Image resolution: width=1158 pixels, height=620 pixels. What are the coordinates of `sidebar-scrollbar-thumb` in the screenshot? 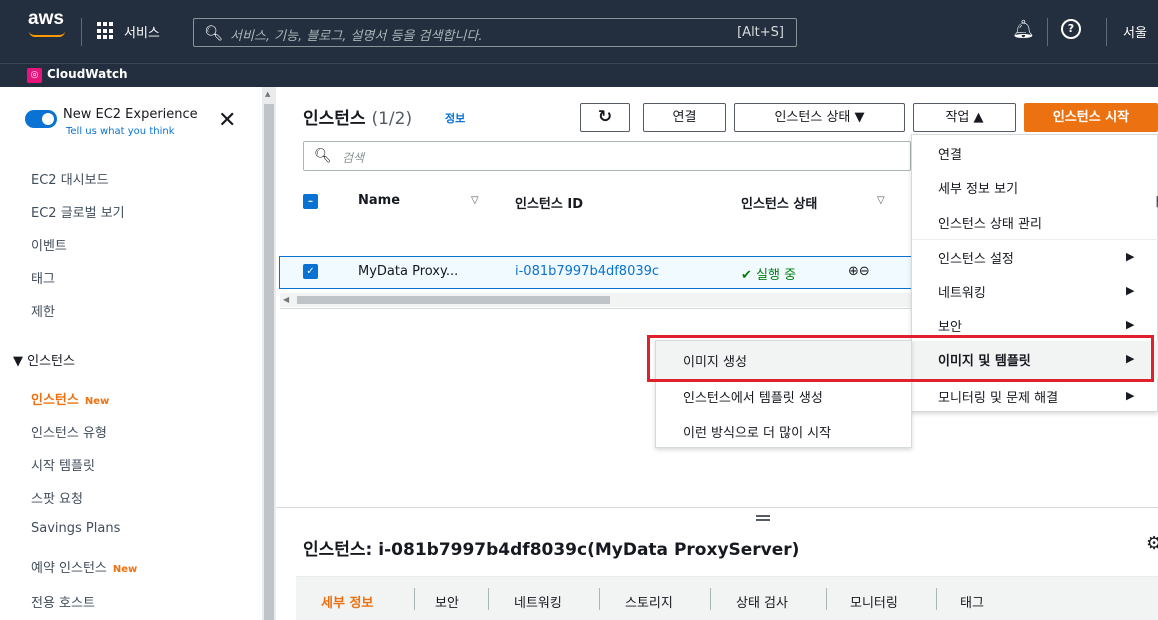 It's located at (269, 362).